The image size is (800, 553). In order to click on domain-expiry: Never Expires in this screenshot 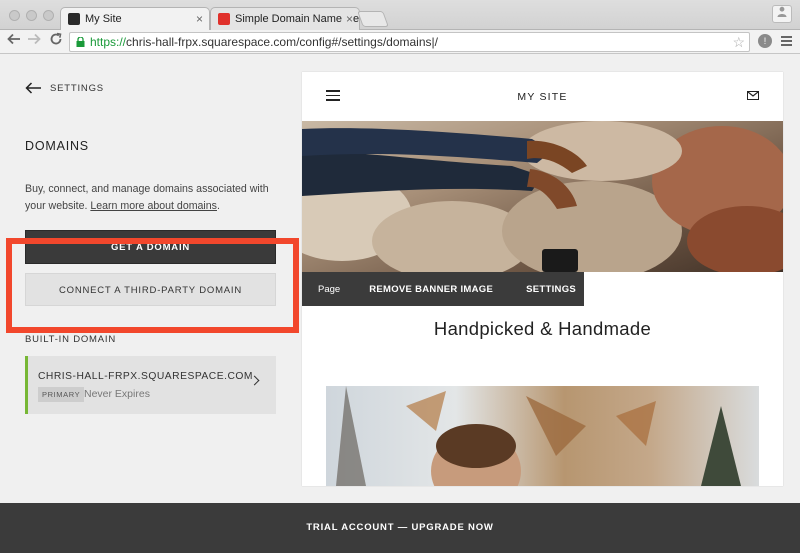, I will do `click(117, 394)`.